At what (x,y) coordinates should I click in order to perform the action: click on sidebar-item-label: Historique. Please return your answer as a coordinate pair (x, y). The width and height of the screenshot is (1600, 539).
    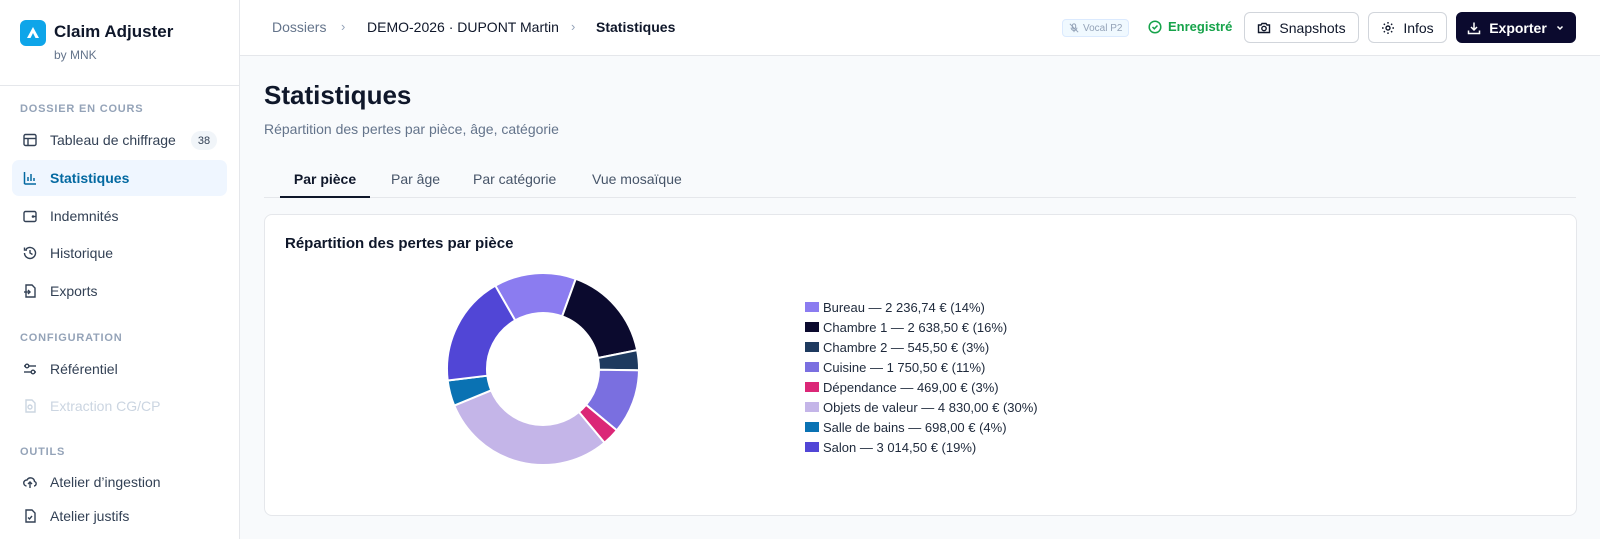
    Looking at the image, I should click on (82, 253).